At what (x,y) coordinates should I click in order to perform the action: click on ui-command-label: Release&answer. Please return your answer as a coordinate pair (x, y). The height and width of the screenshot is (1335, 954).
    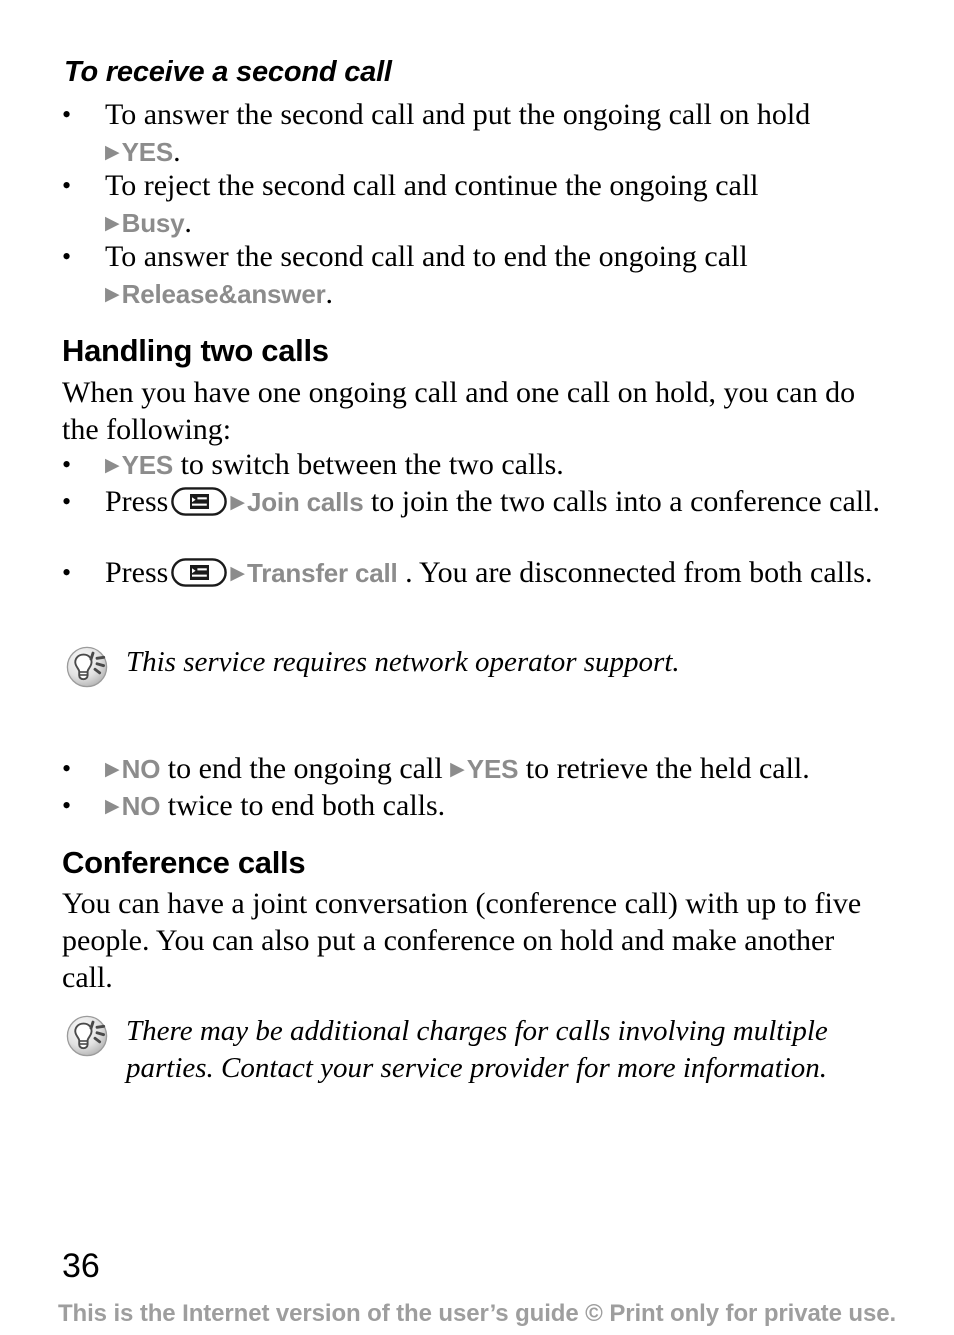
    Looking at the image, I should click on (223, 294).